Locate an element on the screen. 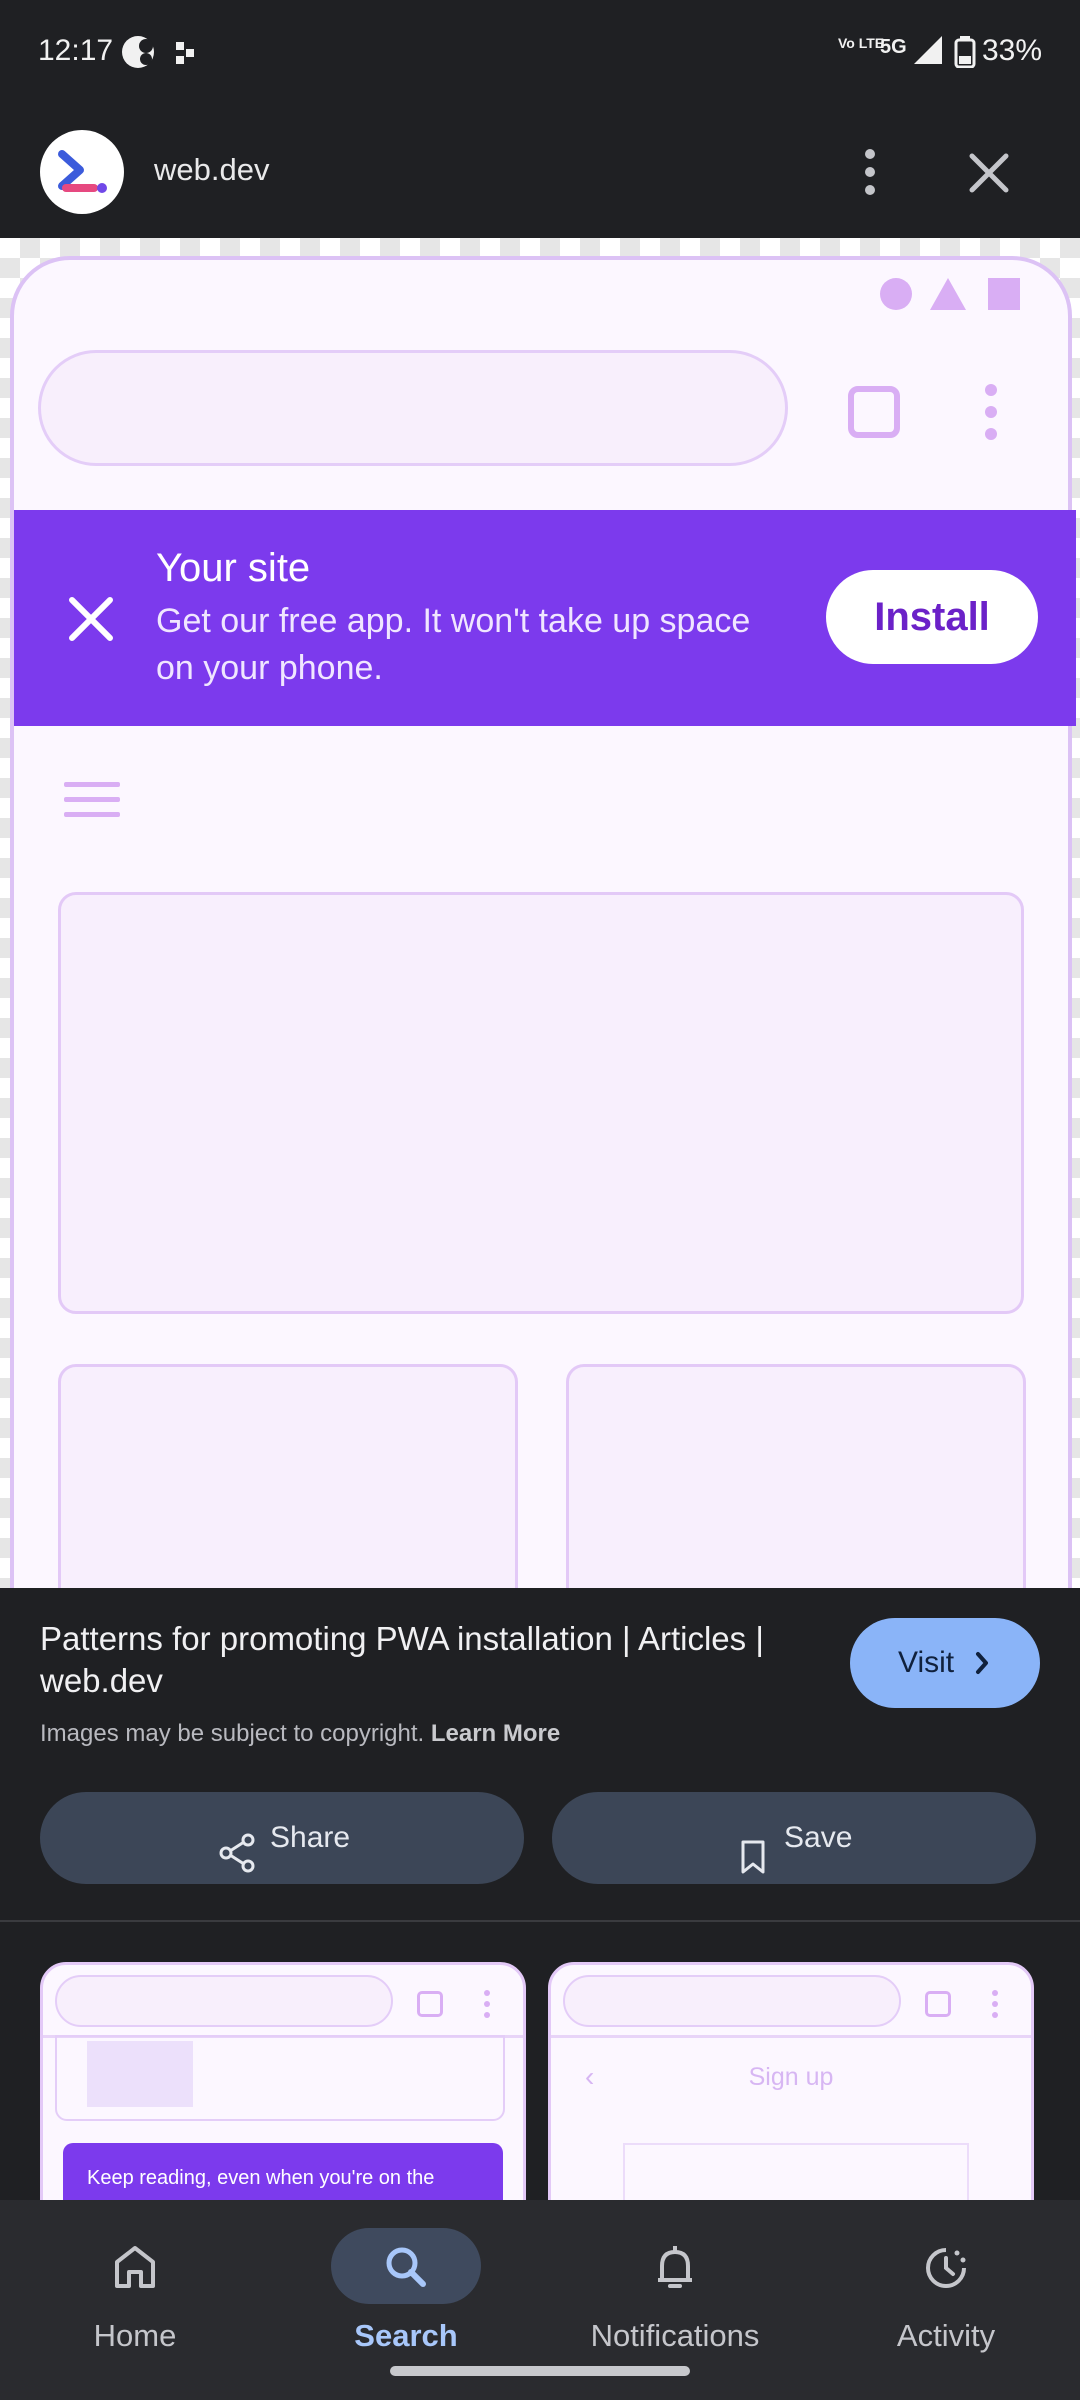 Image resolution: width=1080 pixels, height=2400 pixels. save-button: Save is located at coordinates (794, 1838).